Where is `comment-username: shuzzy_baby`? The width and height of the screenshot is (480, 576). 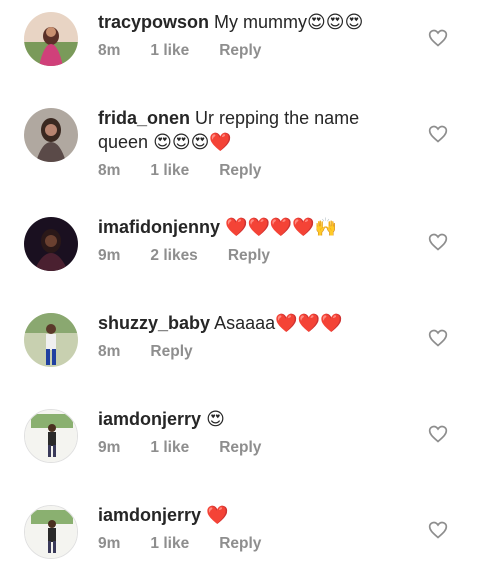
comment-username: shuzzy_baby is located at coordinates (154, 323).